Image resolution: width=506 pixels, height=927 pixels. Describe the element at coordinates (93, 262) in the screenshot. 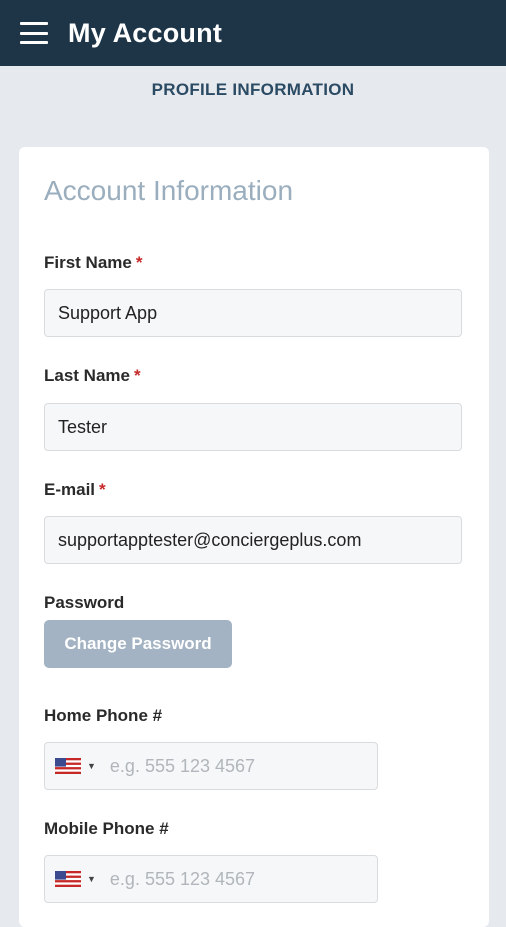

I see `first-name-label: First Name *` at that location.